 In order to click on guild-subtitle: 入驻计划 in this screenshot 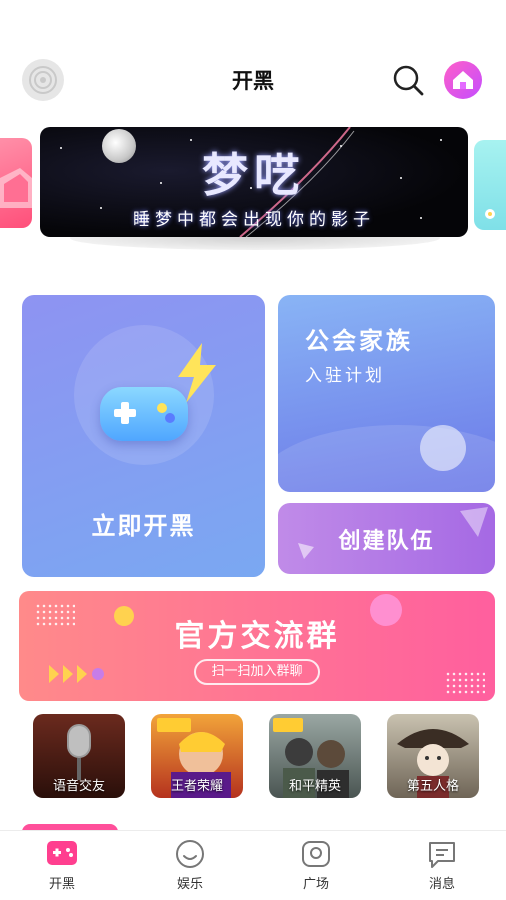, I will do `click(345, 376)`.